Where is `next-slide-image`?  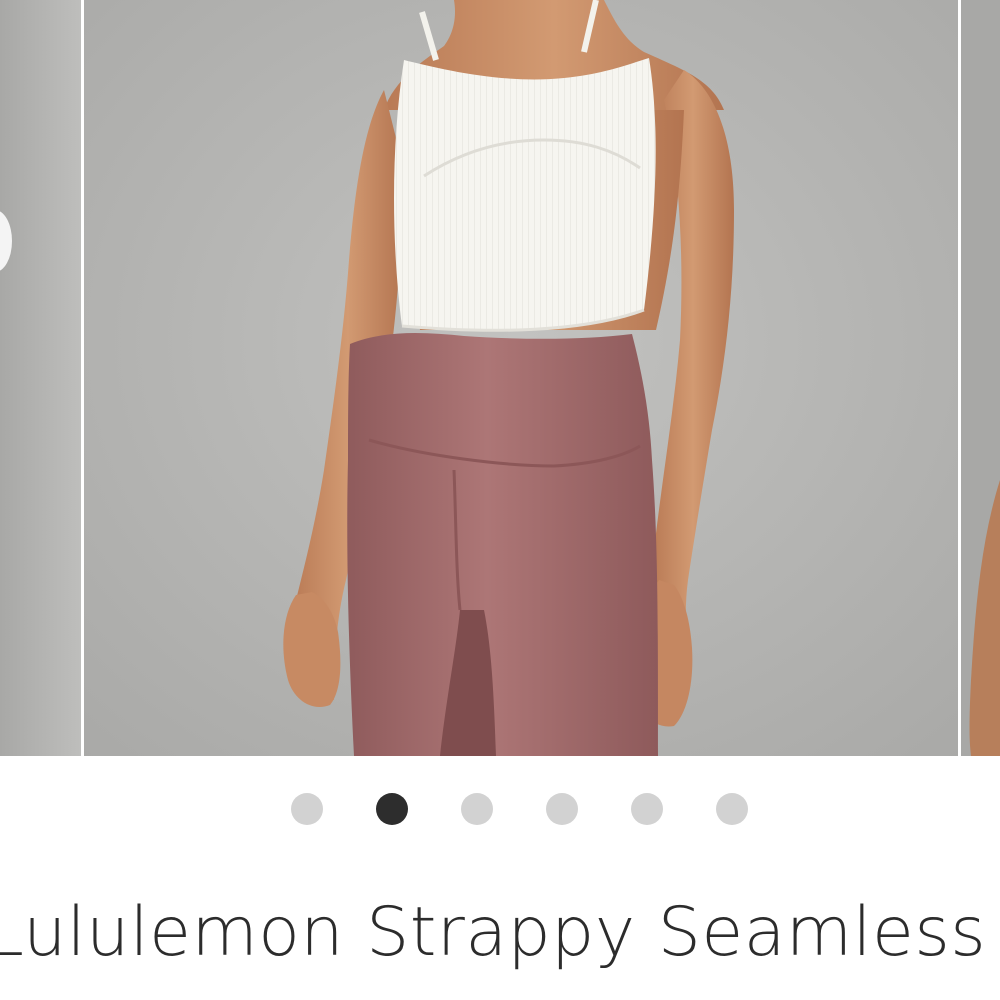 next-slide-image is located at coordinates (980, 378).